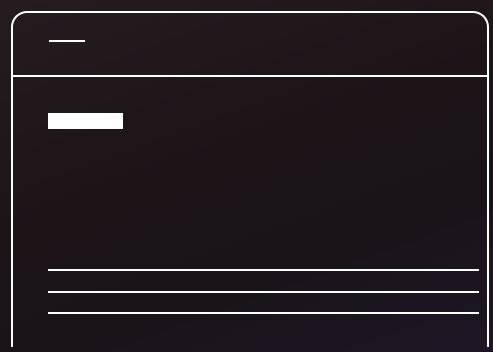  I want to click on window-title-placeholder, so click(67, 41).